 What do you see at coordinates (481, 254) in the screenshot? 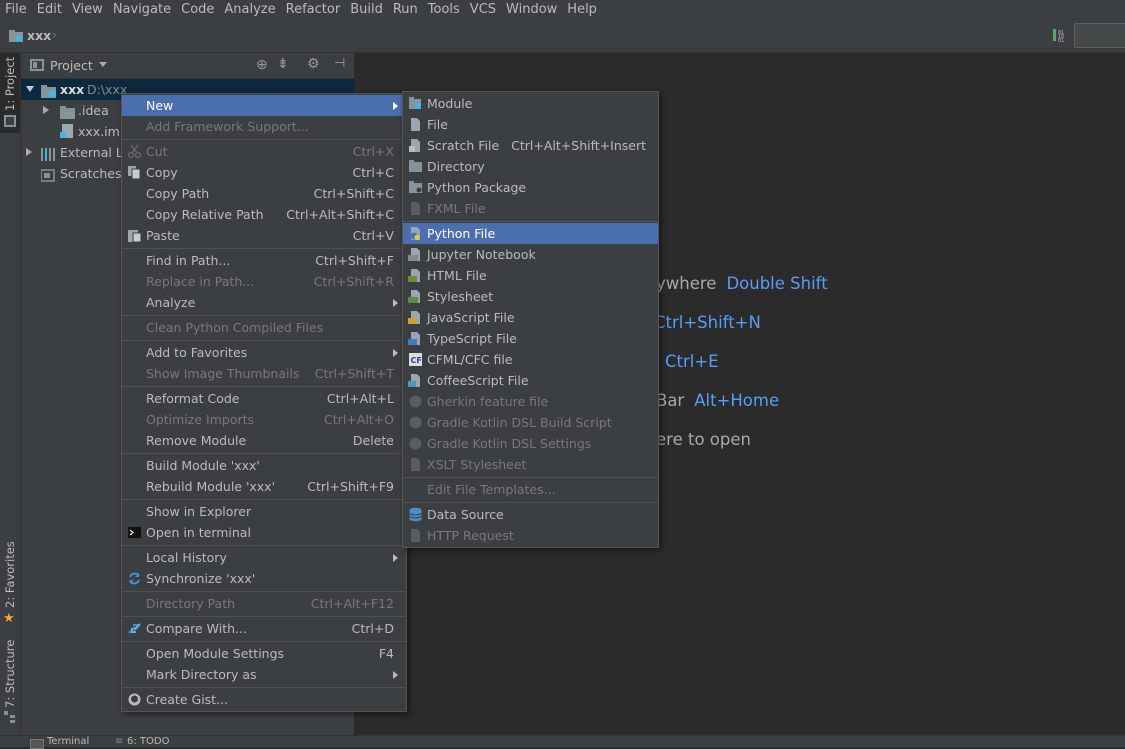
I see `new-label: Jupyter Notebook` at bounding box center [481, 254].